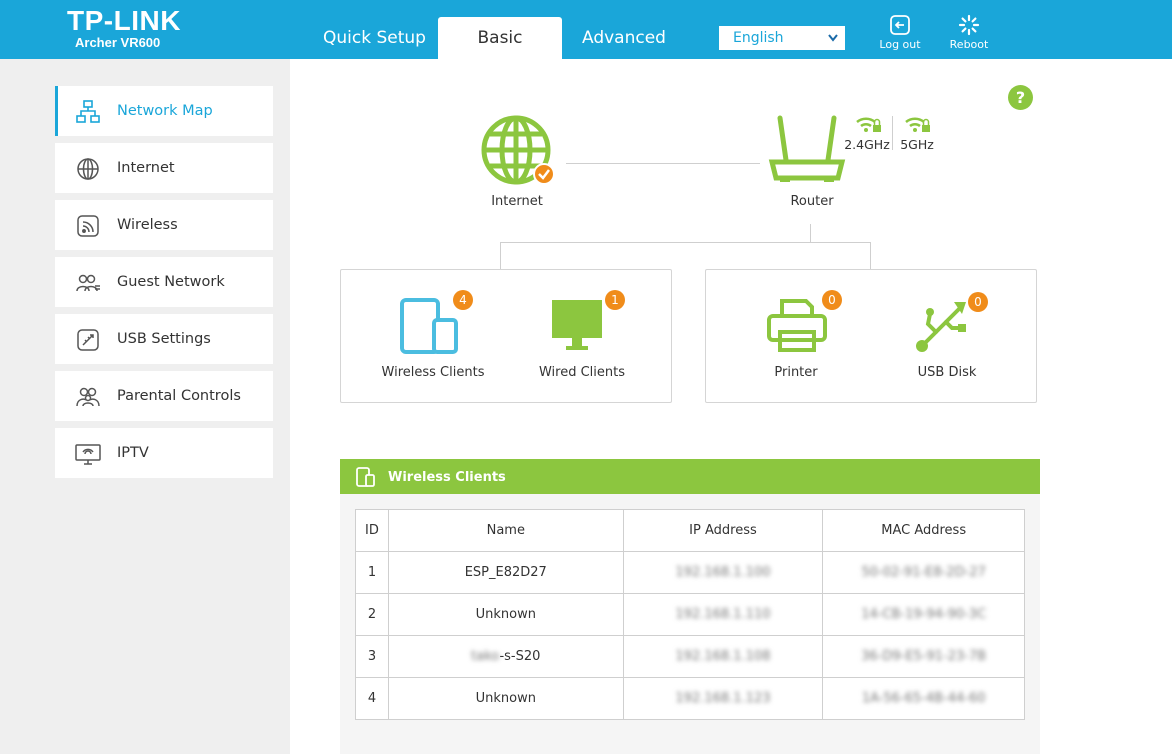 This screenshot has height=754, width=1172. What do you see at coordinates (88, 397) in the screenshot?
I see `parental-controls-icon` at bounding box center [88, 397].